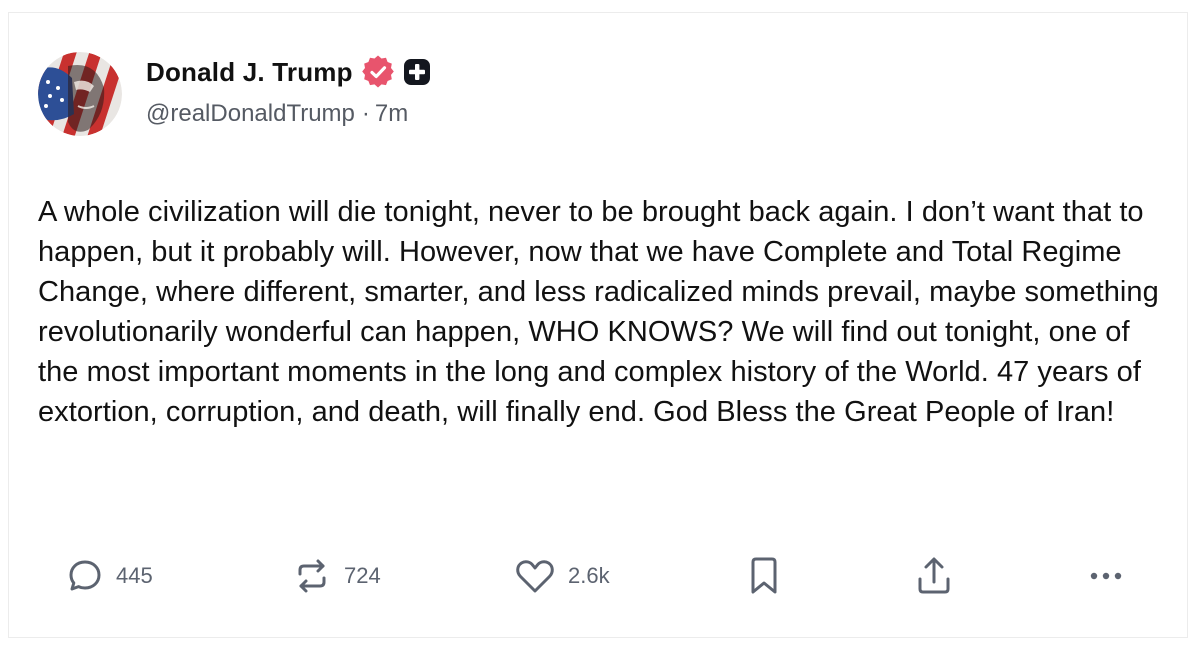 Image resolution: width=1198 pixels, height=646 pixels. Describe the element at coordinates (562, 576) in the screenshot. I see `like-button: 2.6k` at that location.